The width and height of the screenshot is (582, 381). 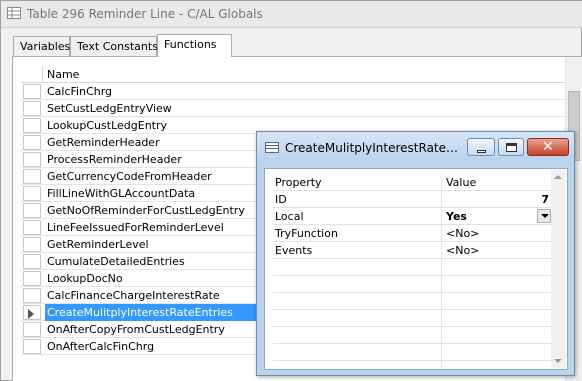 What do you see at coordinates (32, 74) in the screenshot?
I see `grid-corner` at bounding box center [32, 74].